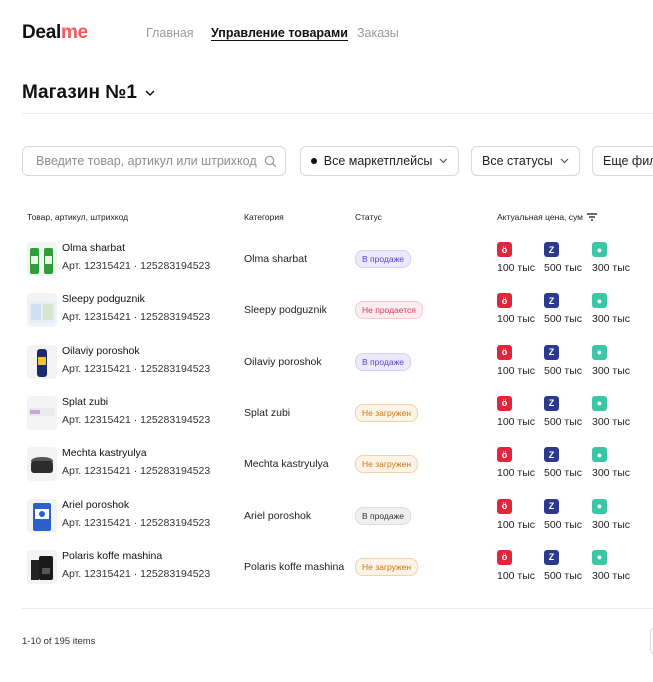 The height and width of the screenshot is (682, 653). I want to click on store-selector: Магазин №1, so click(88, 93).